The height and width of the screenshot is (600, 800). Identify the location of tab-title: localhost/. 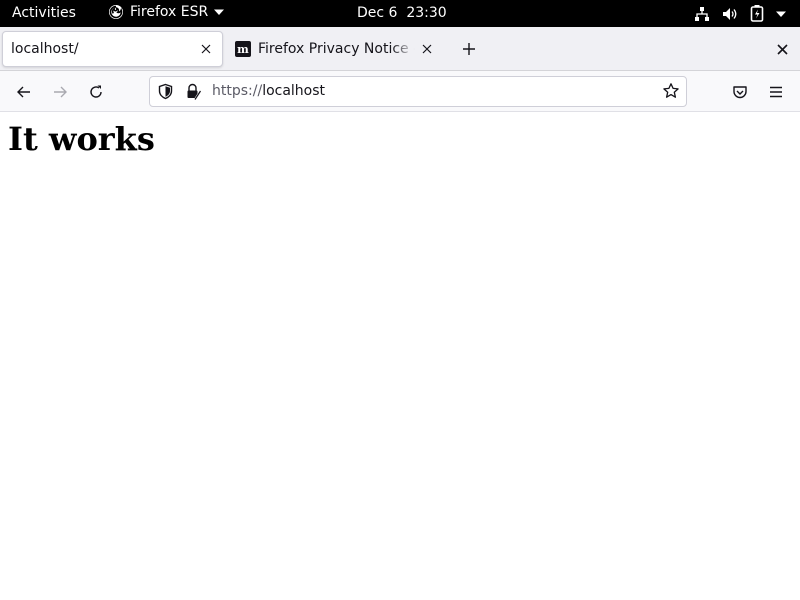
(45, 49).